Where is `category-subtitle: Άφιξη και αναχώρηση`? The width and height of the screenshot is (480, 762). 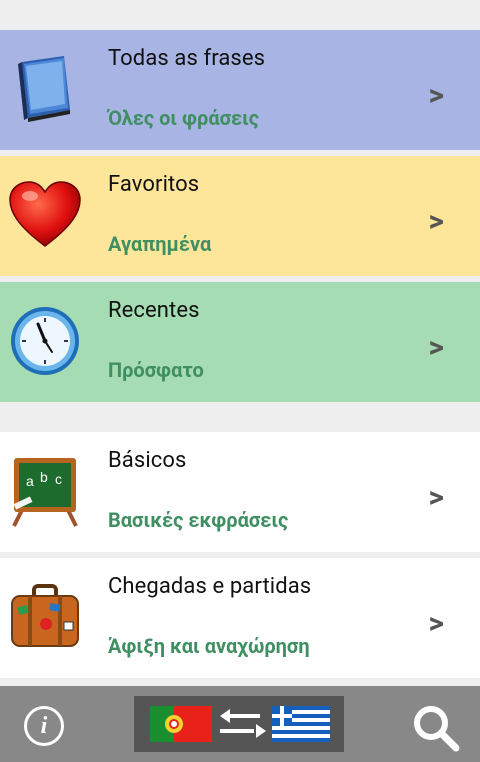
category-subtitle: Άφιξη και αναχώρηση is located at coordinates (209, 646).